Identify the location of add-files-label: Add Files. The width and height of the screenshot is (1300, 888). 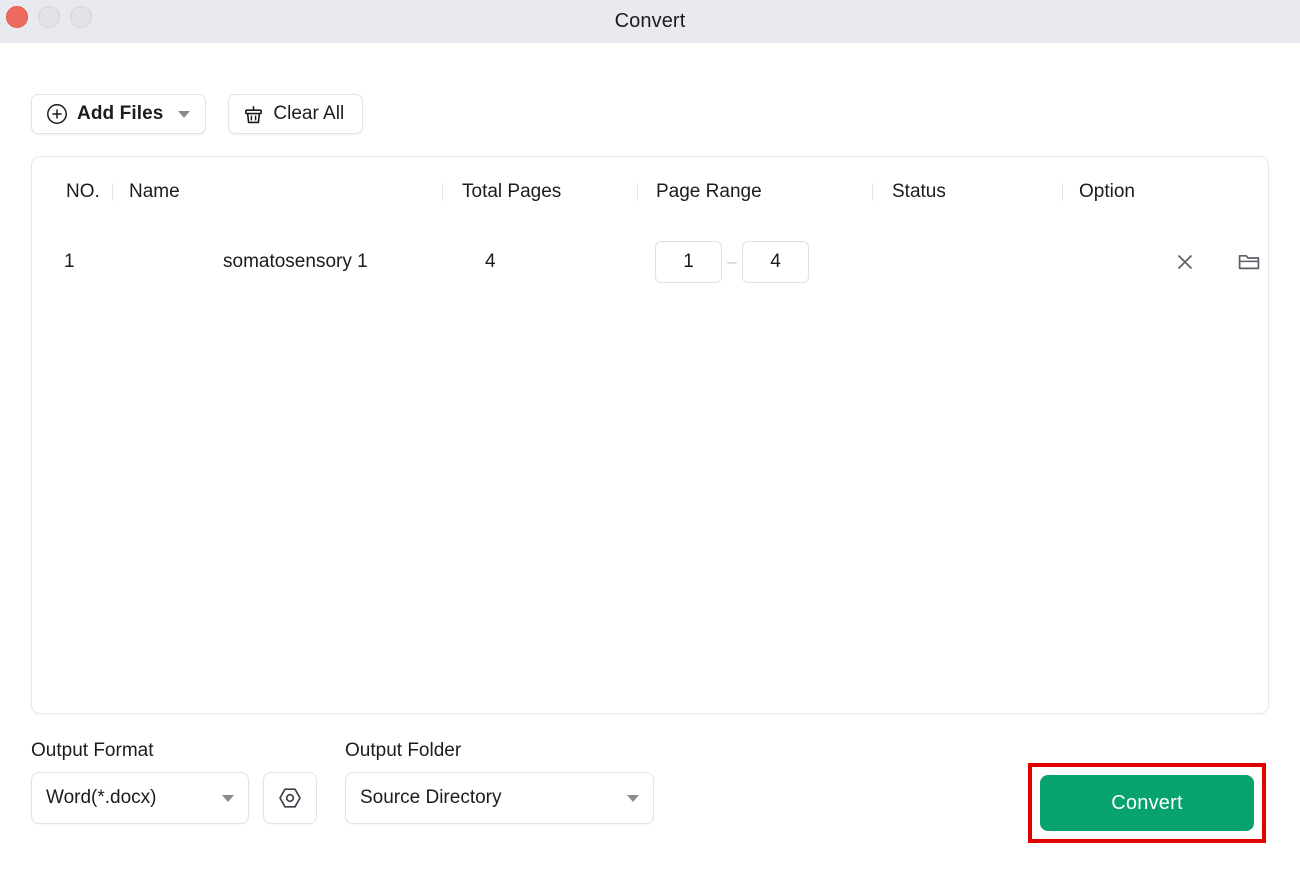
(120, 113).